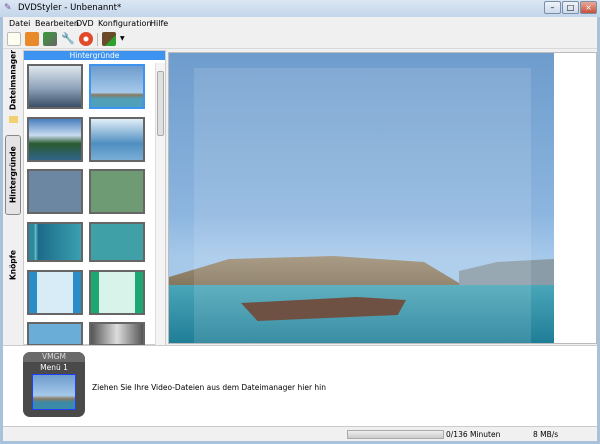 Image resolution: width=600 pixels, height=444 pixels. Describe the element at coordinates (13, 175) in the screenshot. I see `tab-hintergruende: Hintergründe` at that location.